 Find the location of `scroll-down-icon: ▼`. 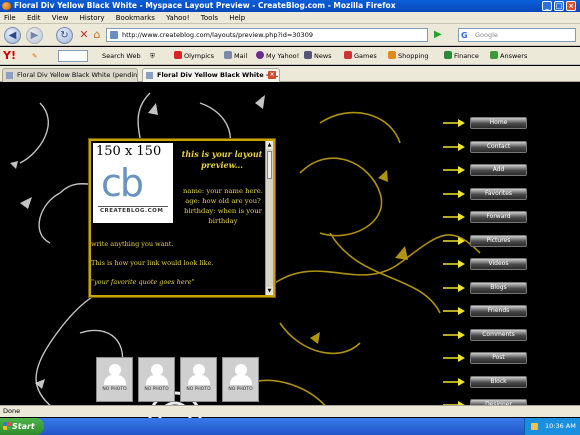

scroll-down-icon: ▼ is located at coordinates (269, 291).